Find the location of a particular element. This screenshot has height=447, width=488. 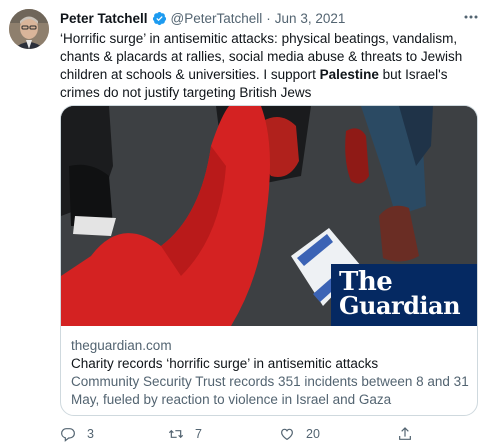

like-button: 20 is located at coordinates (299, 434).